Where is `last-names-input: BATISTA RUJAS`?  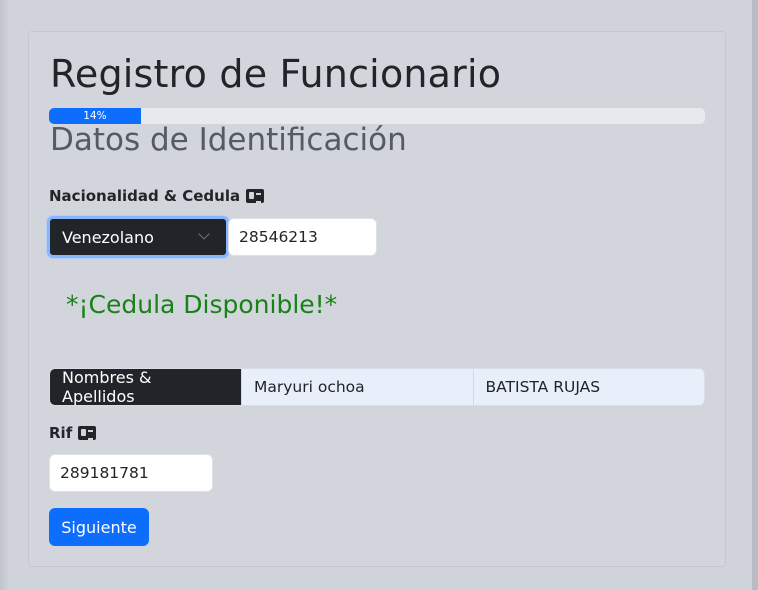 last-names-input: BATISTA RUJAS is located at coordinates (588, 387).